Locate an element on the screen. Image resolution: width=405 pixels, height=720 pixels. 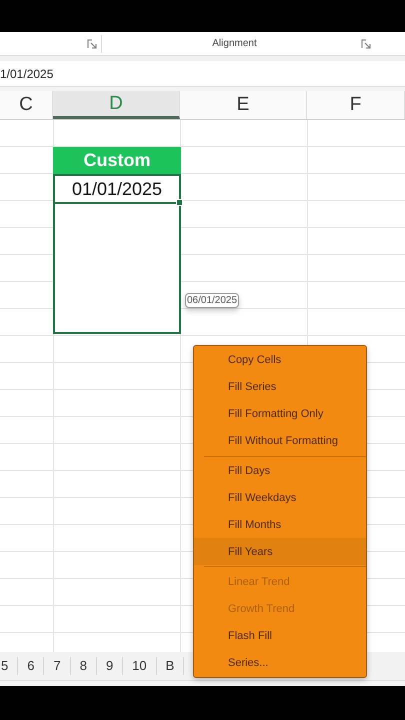
menu-item: Fill Days is located at coordinates (280, 471).